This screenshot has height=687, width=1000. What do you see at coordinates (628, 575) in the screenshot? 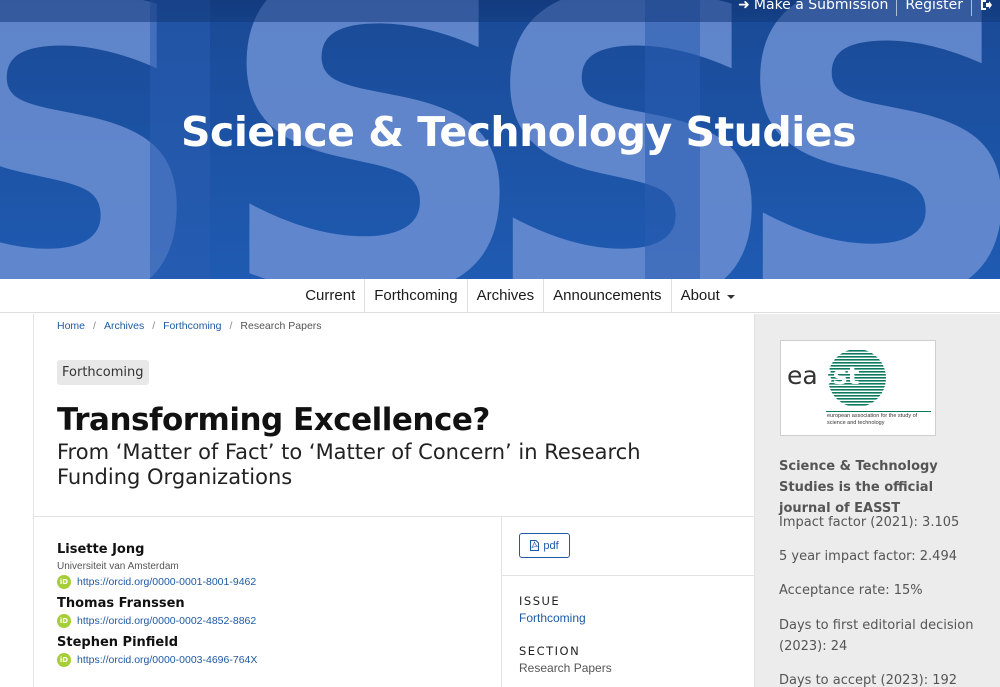
I see `sidebar-meta-divider` at bounding box center [628, 575].